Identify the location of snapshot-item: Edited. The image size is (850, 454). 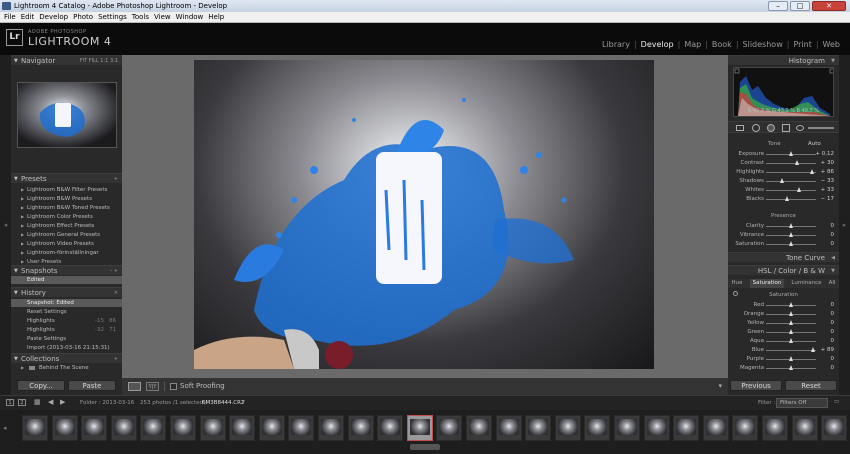
(66, 280).